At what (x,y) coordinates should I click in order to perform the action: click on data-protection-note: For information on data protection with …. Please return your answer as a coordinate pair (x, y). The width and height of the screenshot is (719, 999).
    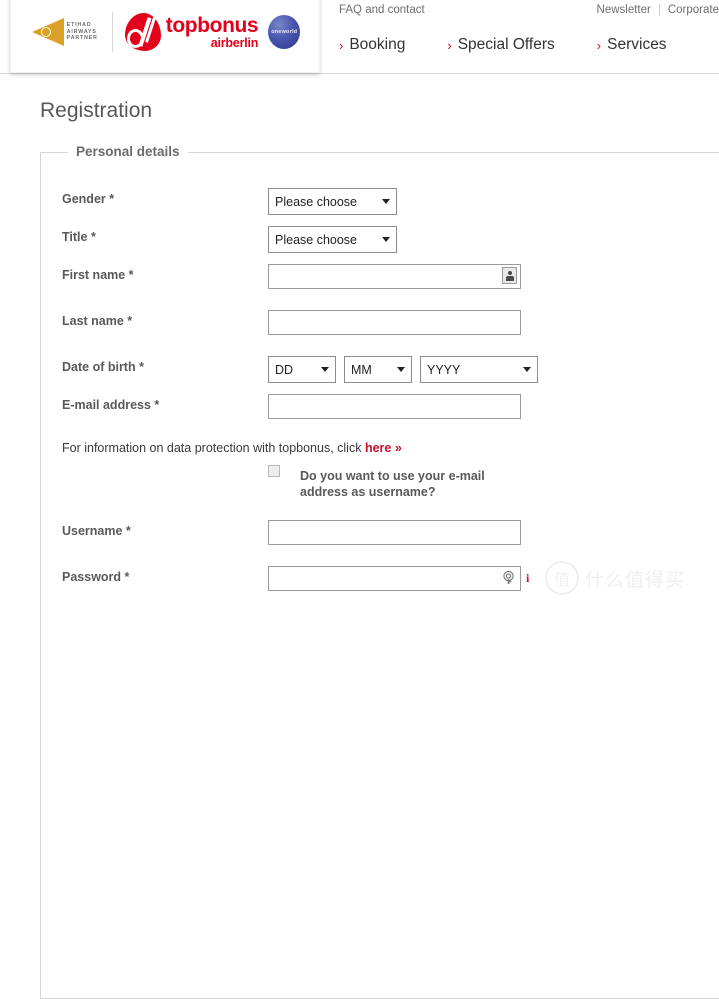
    Looking at the image, I should click on (232, 448).